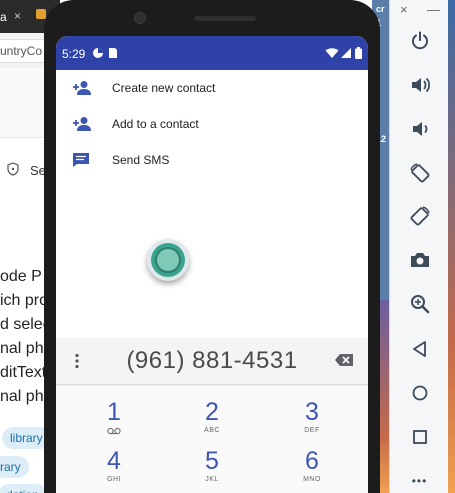 This screenshot has height=493, width=455. I want to click on key-letters: ABC, so click(212, 430).